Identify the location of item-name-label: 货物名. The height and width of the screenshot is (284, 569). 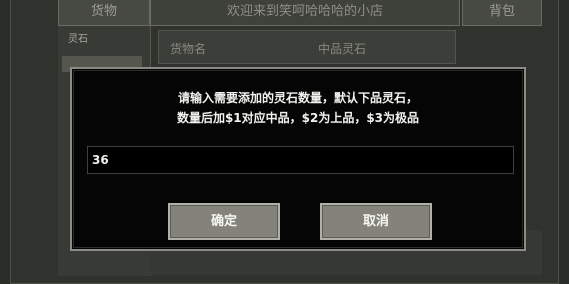
(188, 49).